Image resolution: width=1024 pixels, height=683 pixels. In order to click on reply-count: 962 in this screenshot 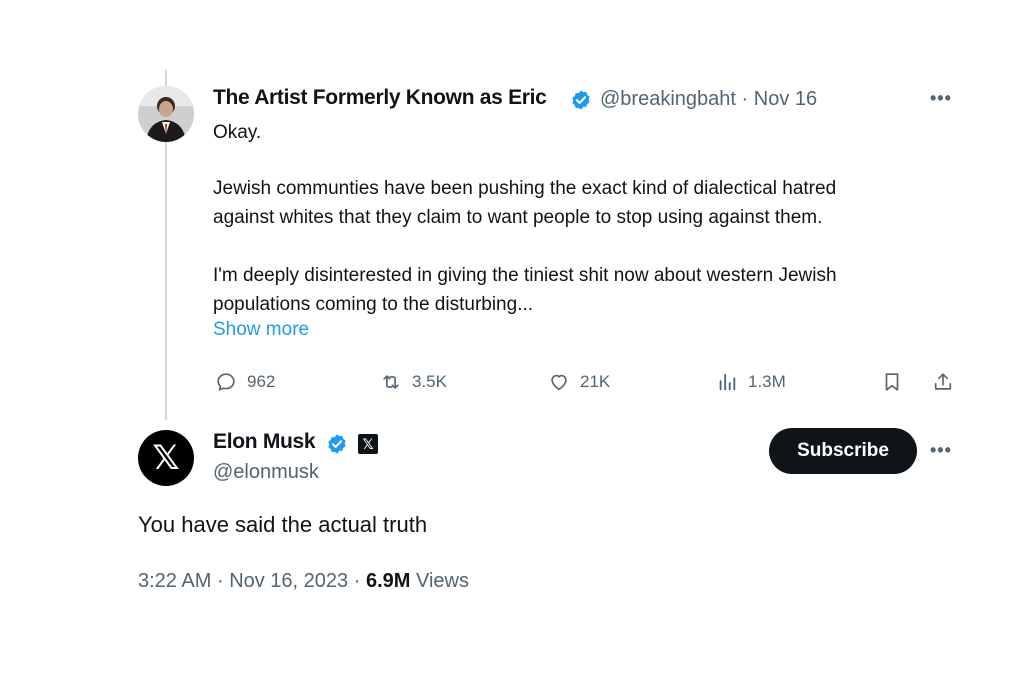, I will do `click(261, 381)`.